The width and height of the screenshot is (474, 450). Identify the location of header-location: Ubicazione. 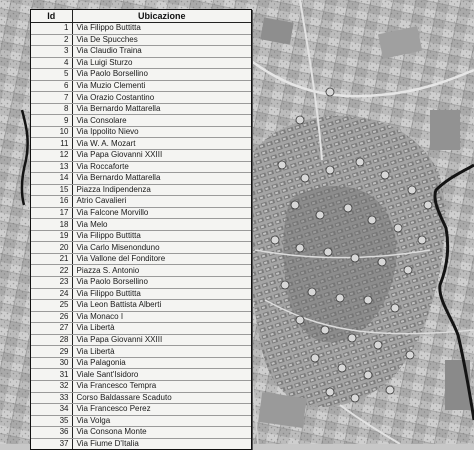
(161, 16).